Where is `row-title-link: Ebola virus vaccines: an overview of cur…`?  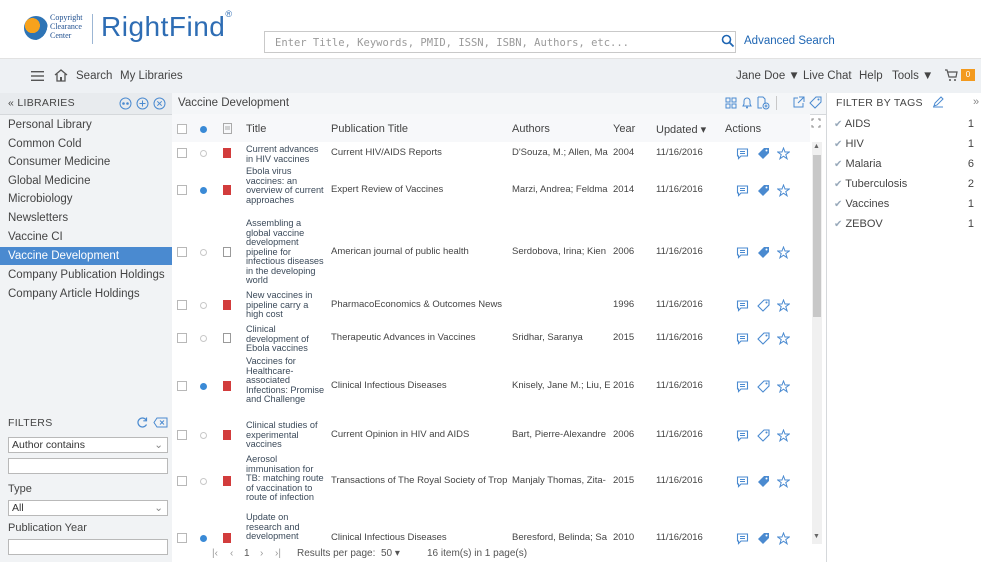
row-title-link: Ebola virus vaccines: an overview of cur… is located at coordinates (286, 185).